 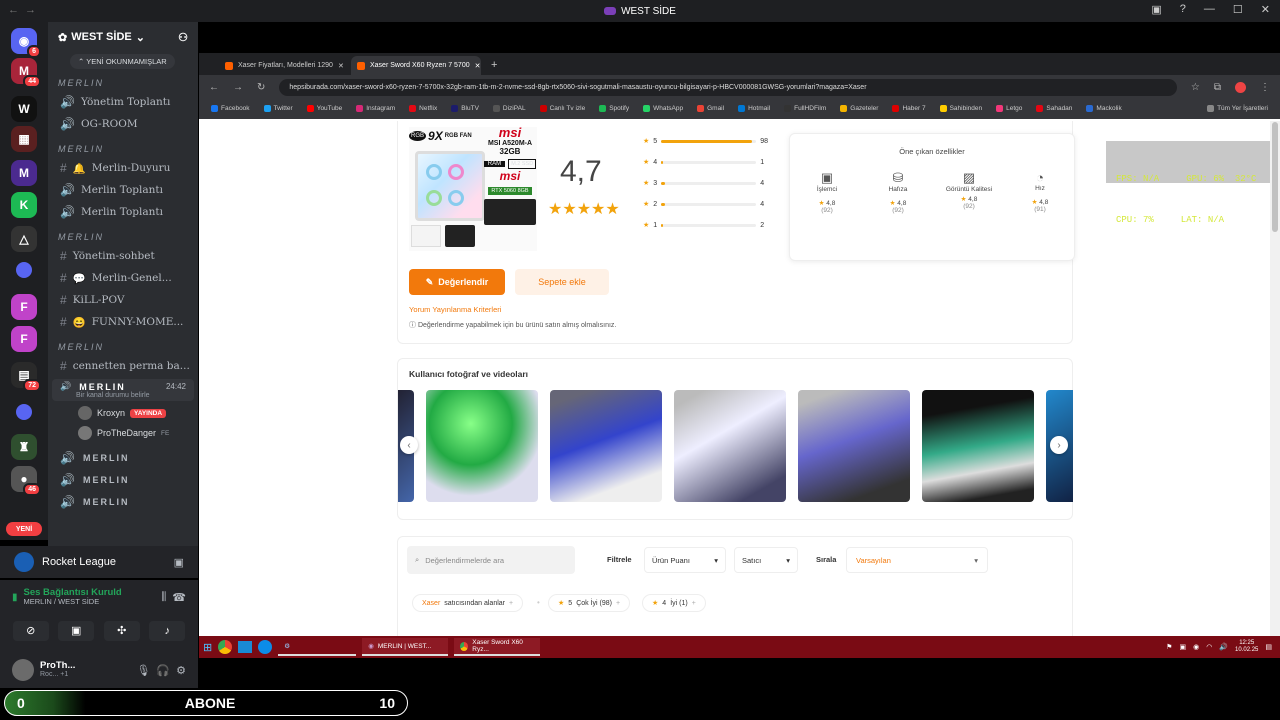 I want to click on server-icon: ● 46, so click(x=26, y=481).